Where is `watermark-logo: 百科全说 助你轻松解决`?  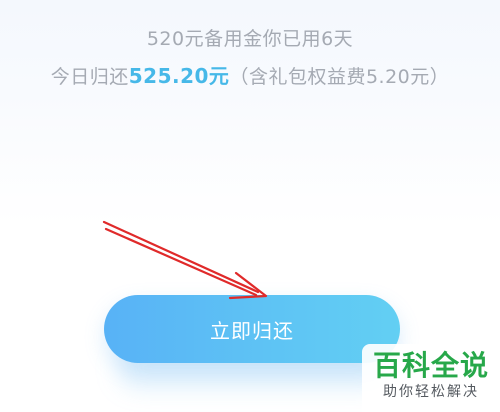 watermark-logo: 百科全说 助你轻松解决 is located at coordinates (431, 378).